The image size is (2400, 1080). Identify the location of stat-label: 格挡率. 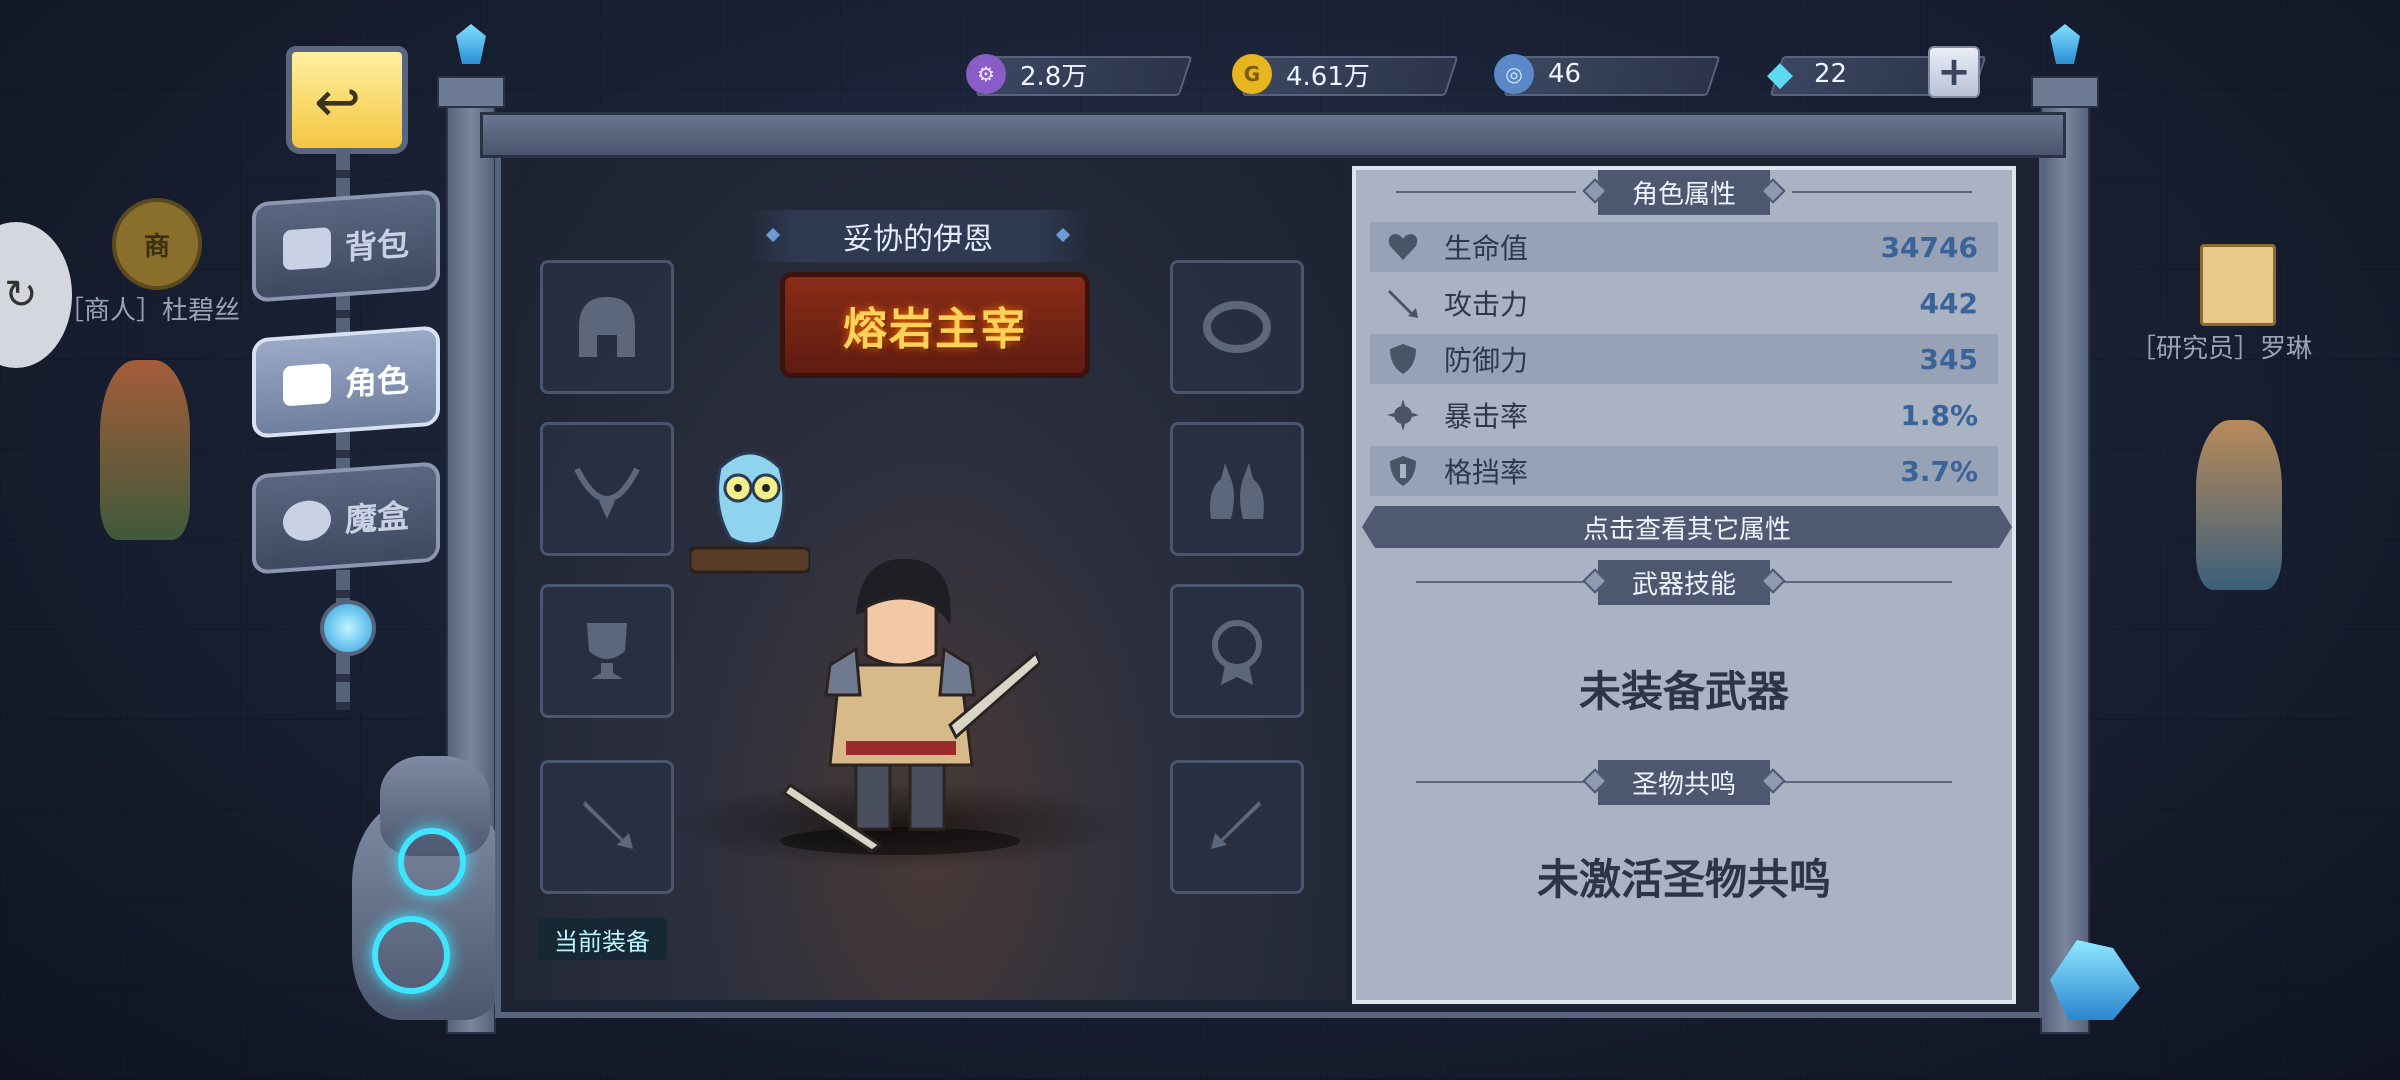
(1486, 472).